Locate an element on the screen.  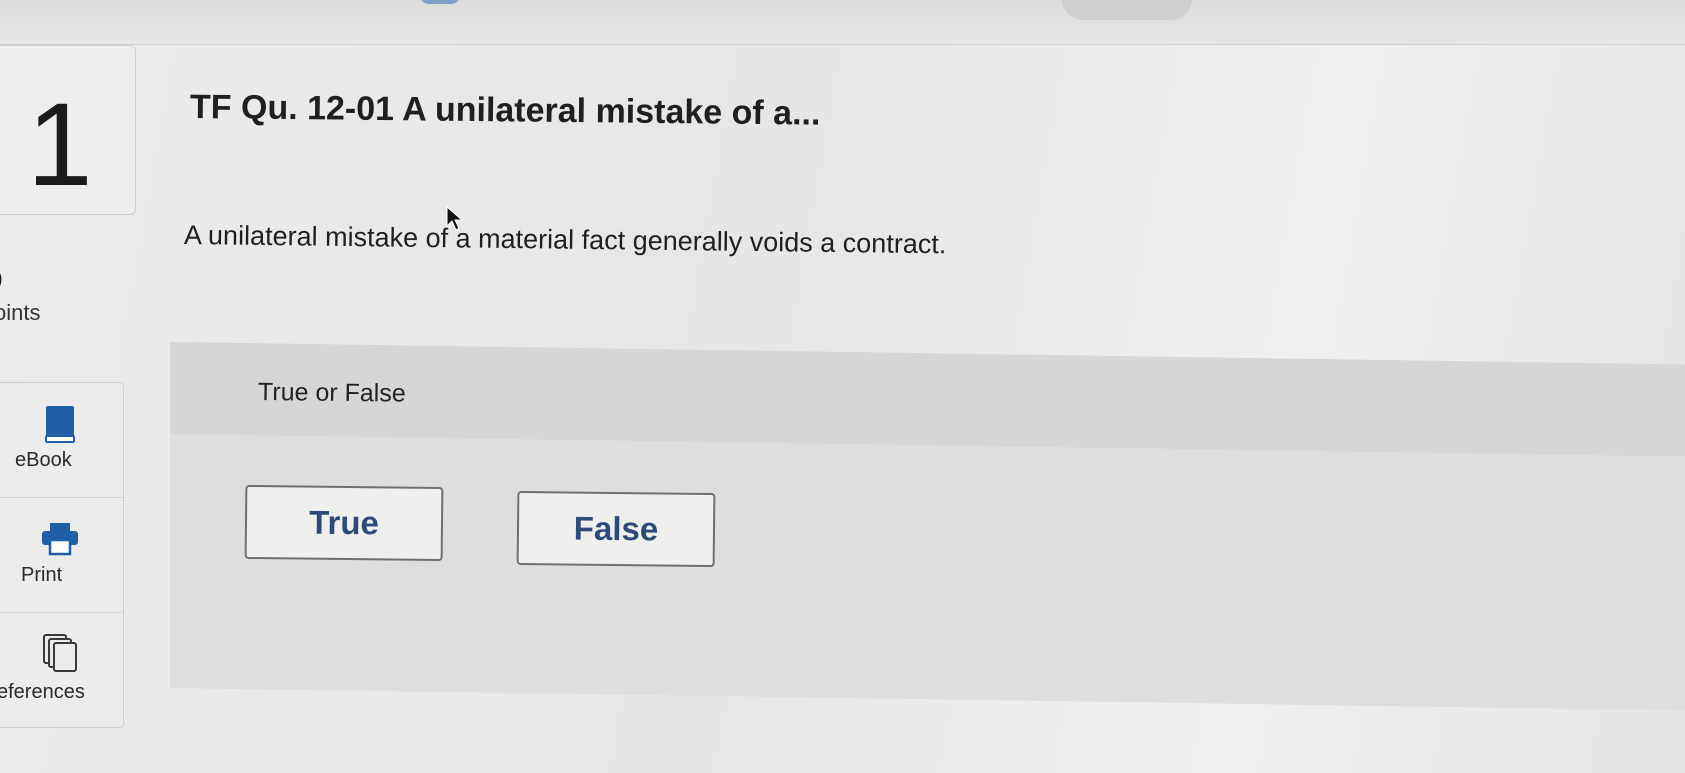
question-number-box: 1 is located at coordinates (68, 130).